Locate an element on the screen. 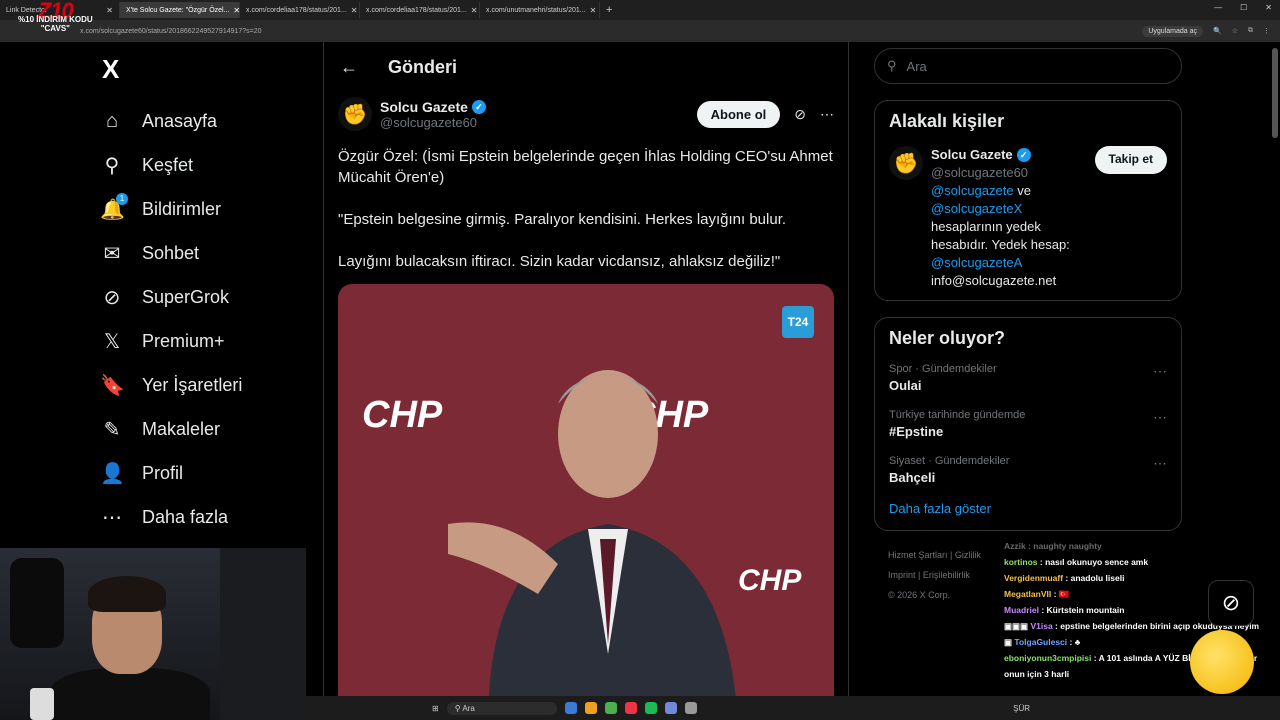 The height and width of the screenshot is (720, 1280). webcam-overlay is located at coordinates (153, 634).